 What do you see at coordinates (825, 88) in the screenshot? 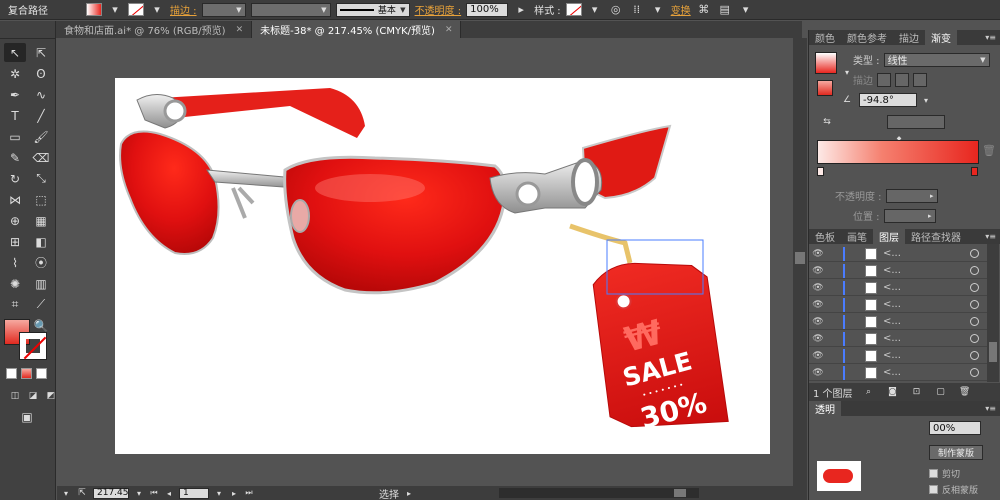
I see `gradient-fill-swatch` at bounding box center [825, 88].